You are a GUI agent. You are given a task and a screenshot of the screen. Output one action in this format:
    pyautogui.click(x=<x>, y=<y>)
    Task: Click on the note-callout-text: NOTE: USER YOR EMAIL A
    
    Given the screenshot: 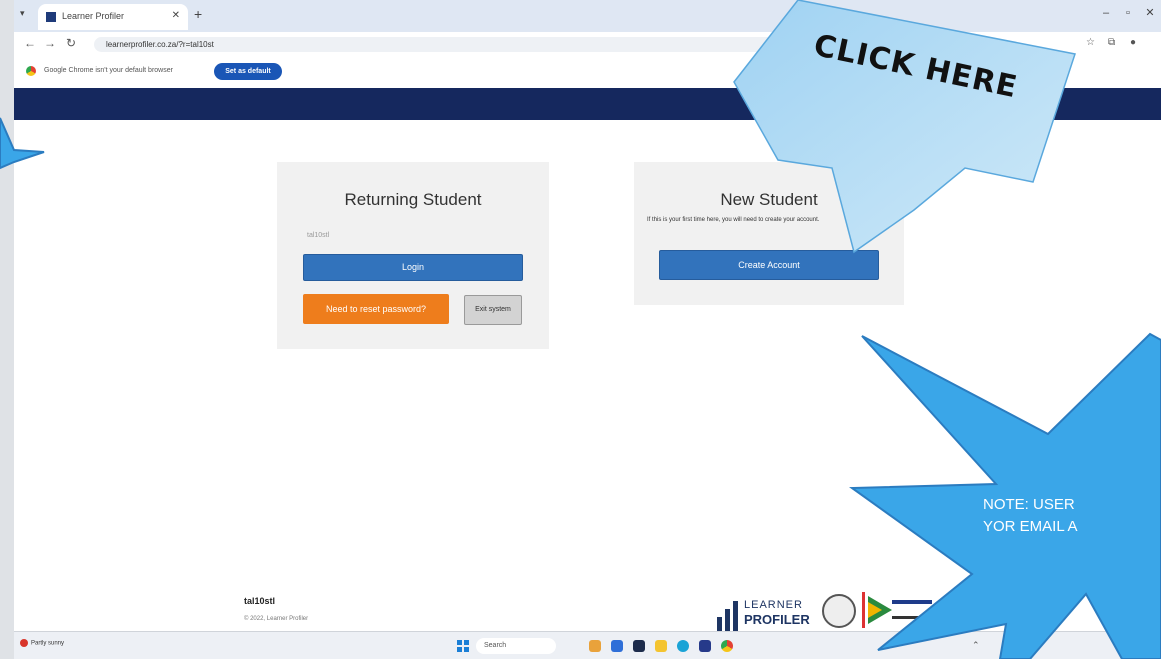 What is the action you would take?
    pyautogui.click(x=1030, y=515)
    